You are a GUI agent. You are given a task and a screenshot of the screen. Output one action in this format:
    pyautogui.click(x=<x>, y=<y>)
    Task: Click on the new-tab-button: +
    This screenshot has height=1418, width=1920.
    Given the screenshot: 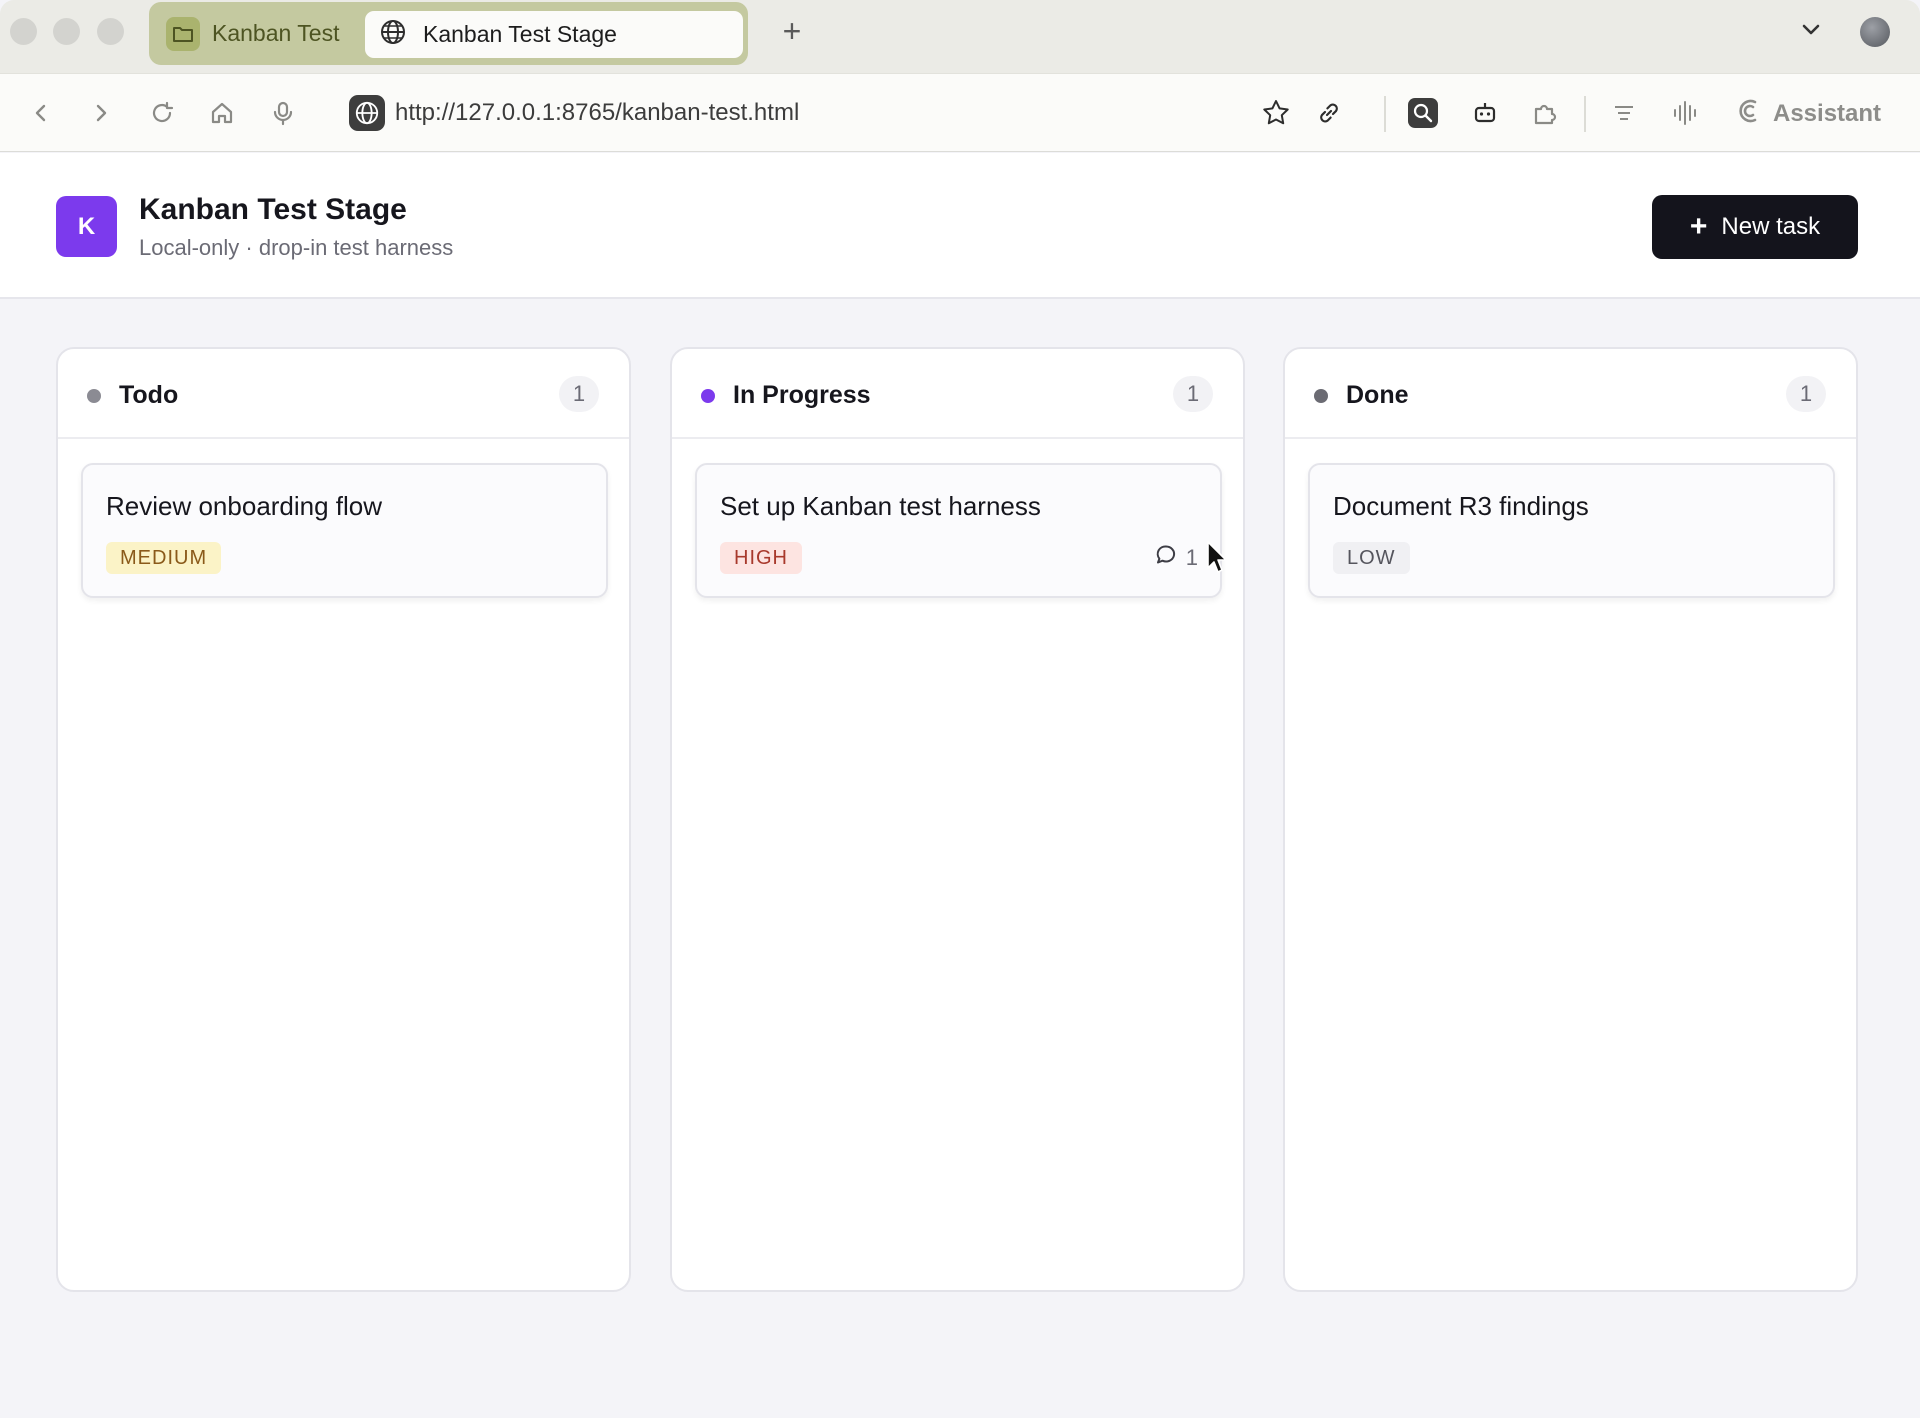 What is the action you would take?
    pyautogui.click(x=792, y=31)
    